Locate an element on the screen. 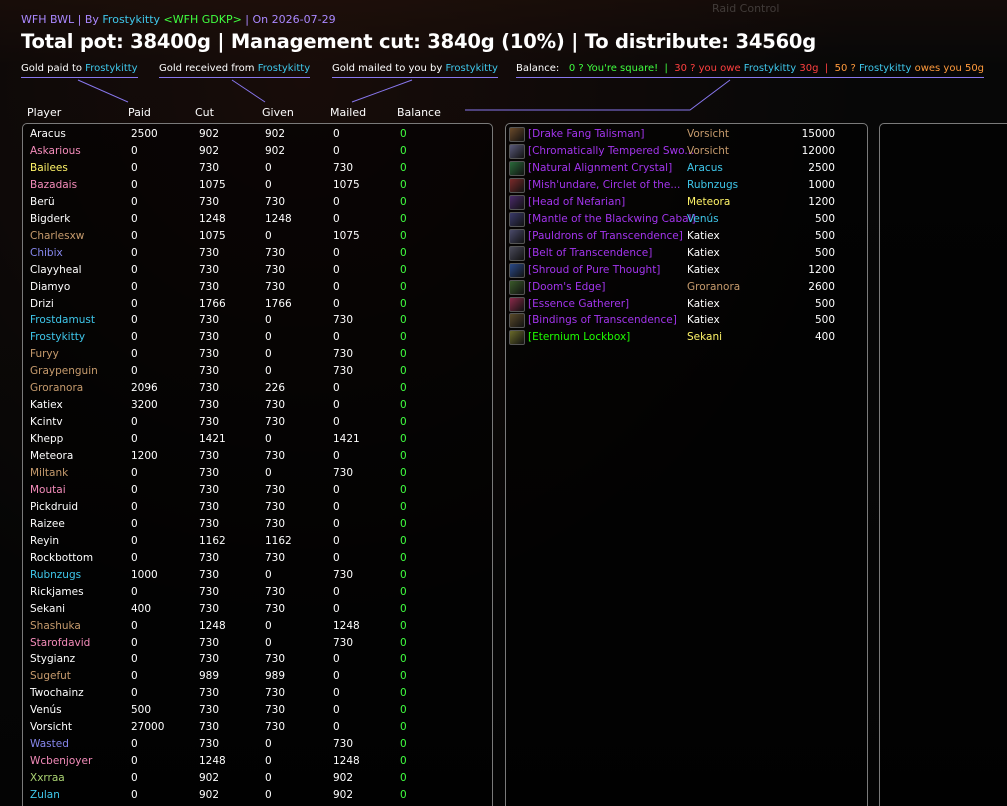 The width and height of the screenshot is (1007, 806). player-row: Khepp 0 1421 0 1421 0 is located at coordinates (257, 439).